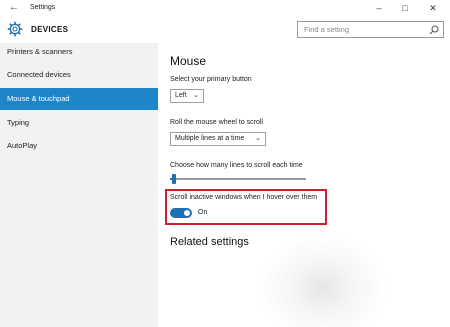 This screenshot has width=450, height=327. What do you see at coordinates (79, 75) in the screenshot?
I see `sidebar-item-connected-devices: Connected devices` at bounding box center [79, 75].